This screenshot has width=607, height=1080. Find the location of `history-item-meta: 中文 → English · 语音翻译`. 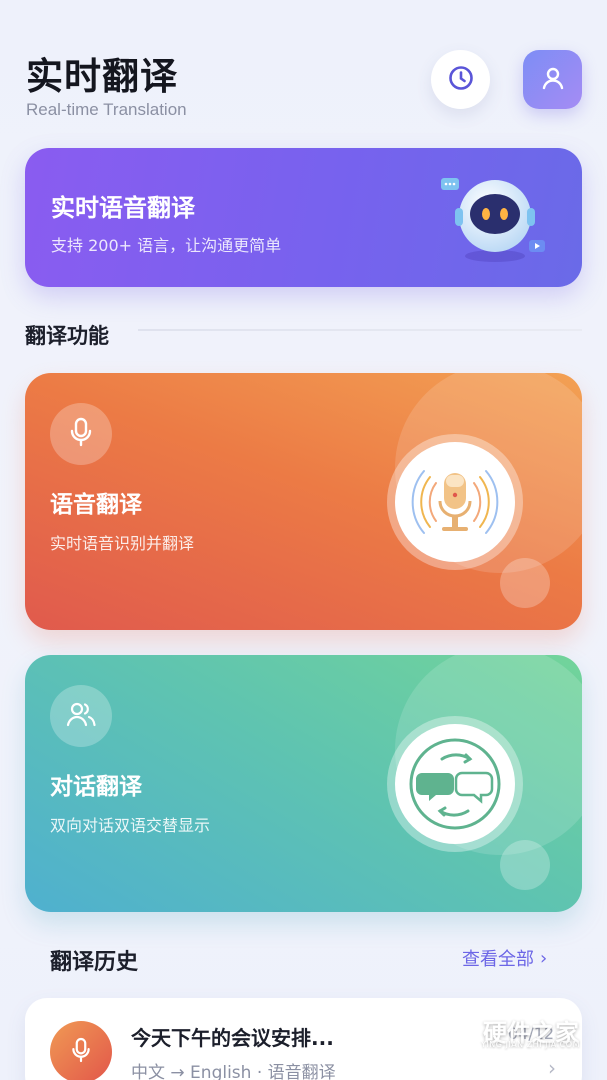

history-item-meta: 中文 → English · 语音翻译 is located at coordinates (233, 1071).